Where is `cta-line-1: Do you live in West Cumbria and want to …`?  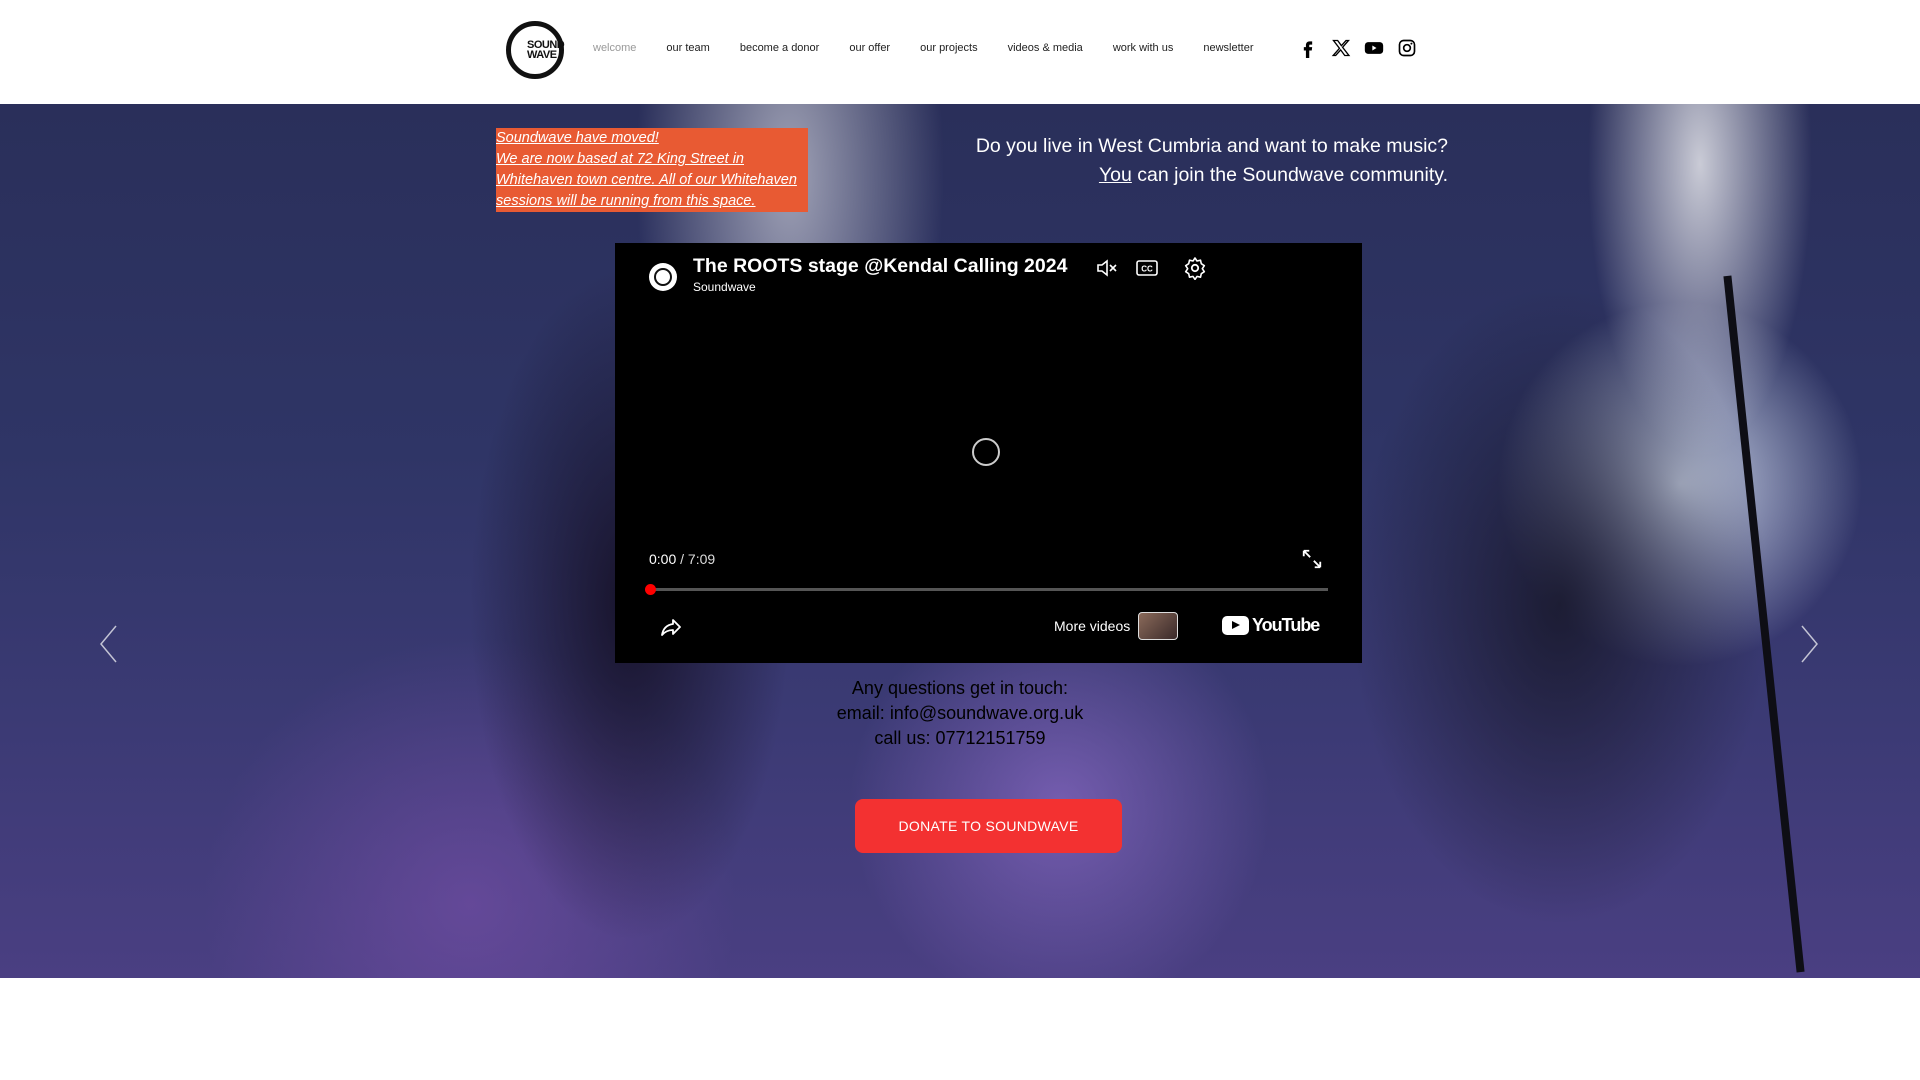
cta-line-1: Do you live in West Cumbria and want to … is located at coordinates (1211, 146).